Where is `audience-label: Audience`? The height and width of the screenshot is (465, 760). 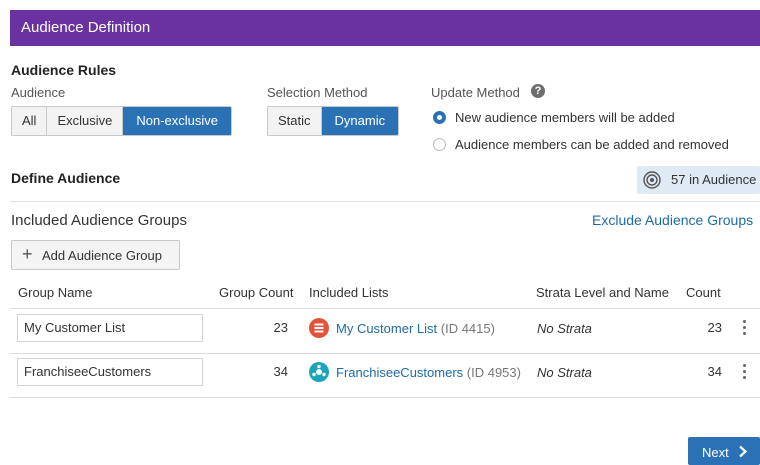
audience-label: Audience is located at coordinates (38, 92).